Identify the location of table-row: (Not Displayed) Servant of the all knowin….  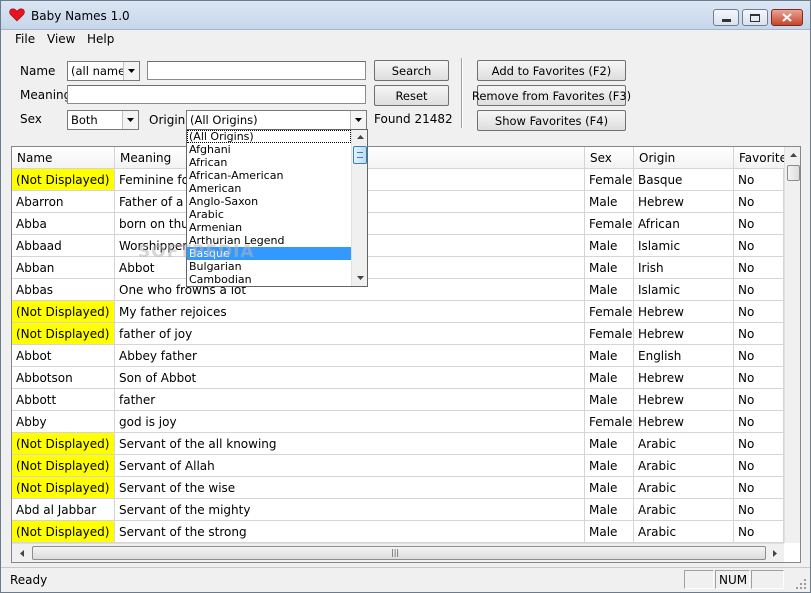
(398, 444).